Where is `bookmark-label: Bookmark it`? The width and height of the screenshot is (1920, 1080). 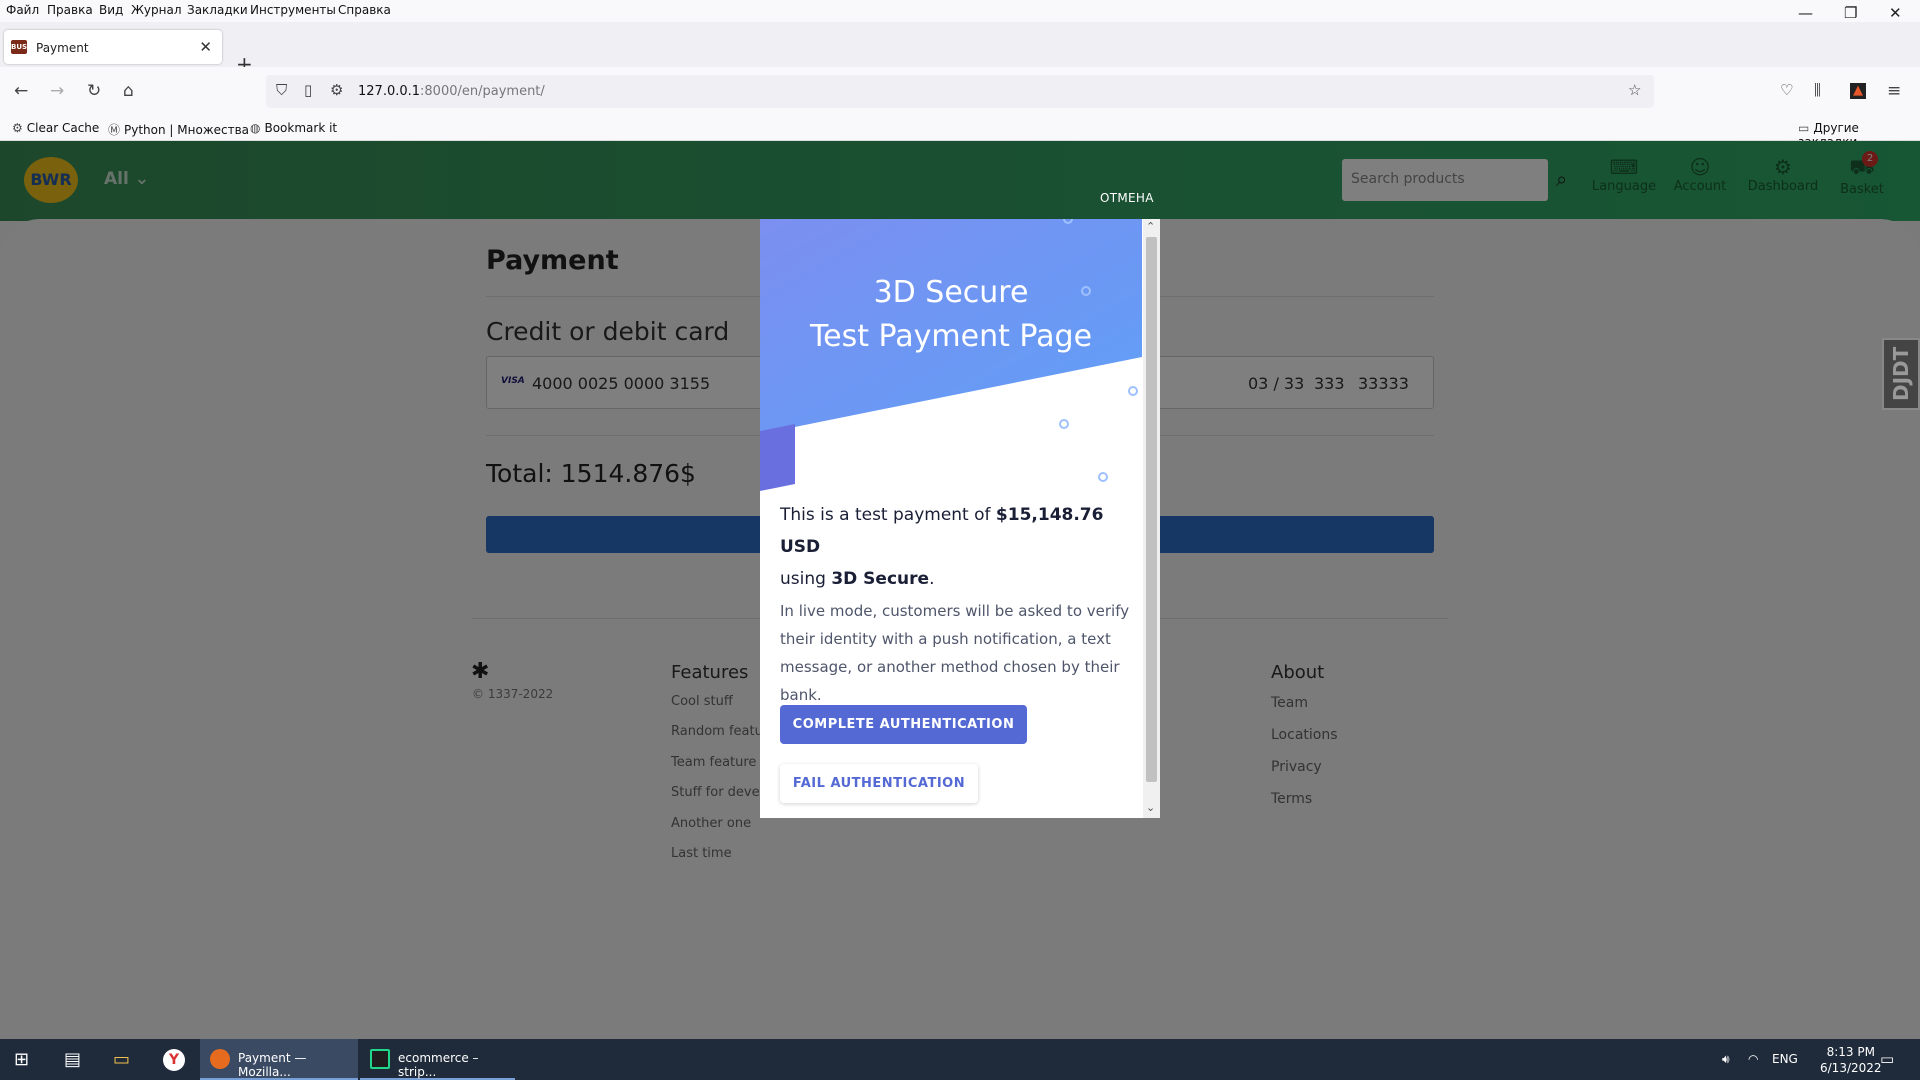
bookmark-label: Bookmark it is located at coordinates (301, 128).